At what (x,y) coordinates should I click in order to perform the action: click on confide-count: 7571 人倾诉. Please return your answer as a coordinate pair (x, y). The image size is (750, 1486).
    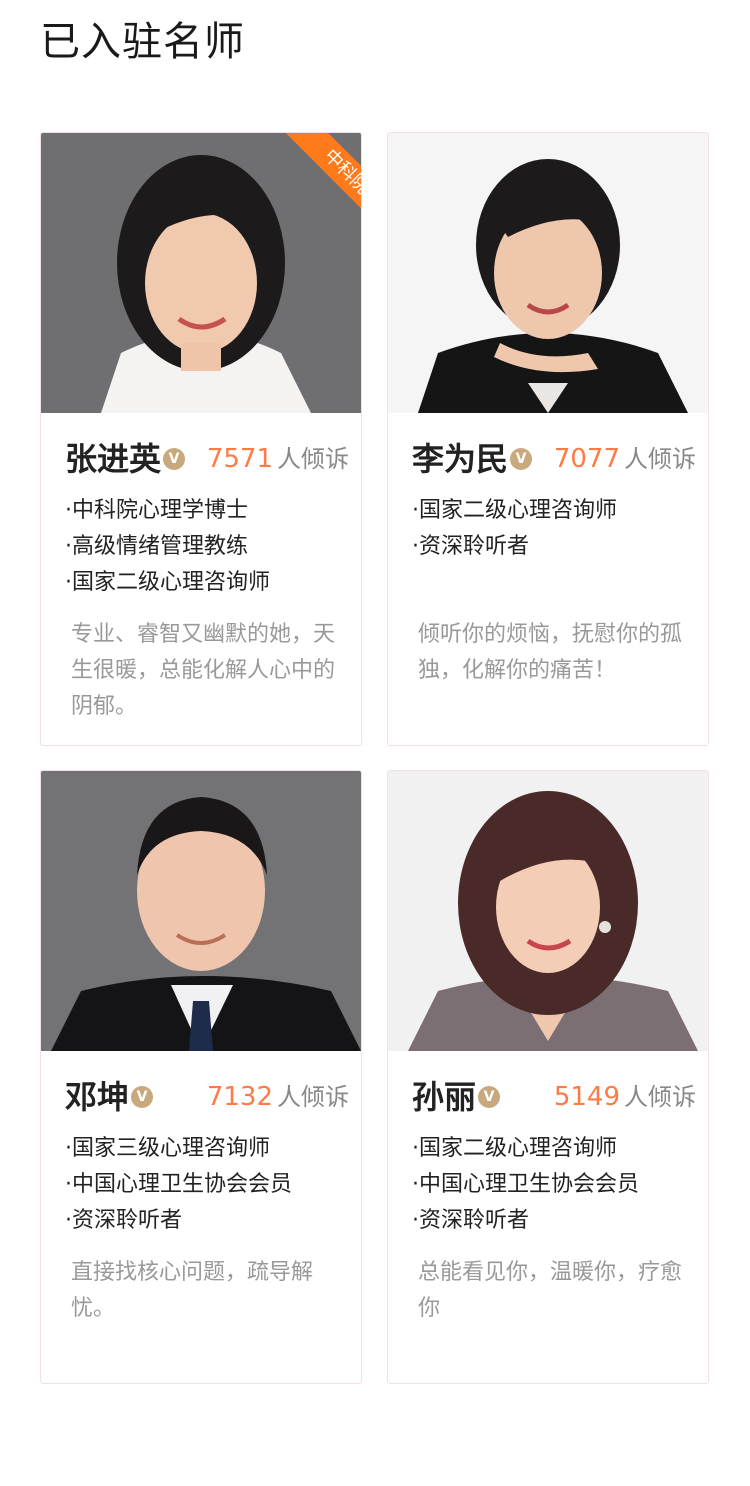
    Looking at the image, I should click on (278, 459).